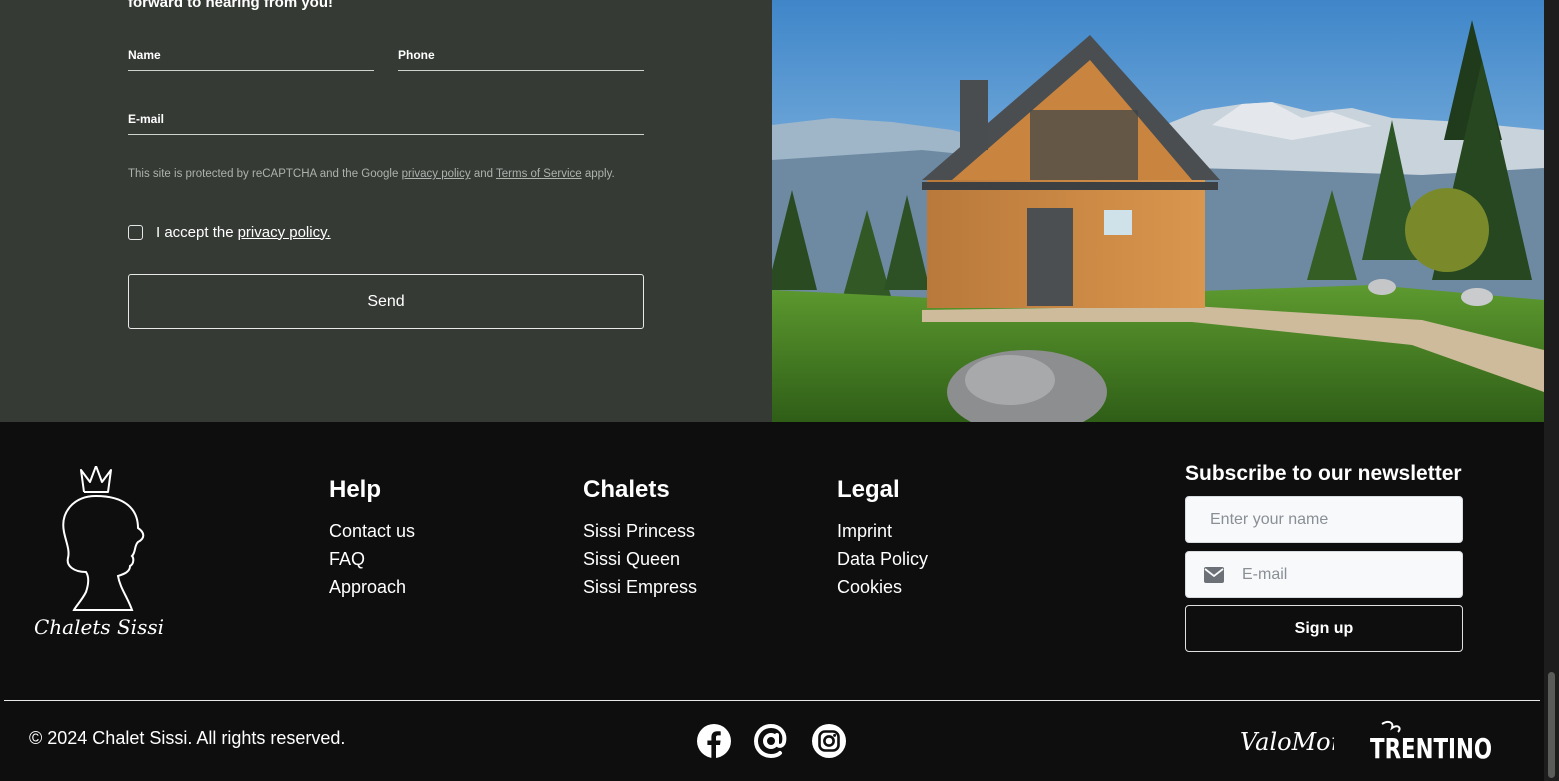 The height and width of the screenshot is (781, 1559). Describe the element at coordinates (1551, 390) in the screenshot. I see `page-scrollbar` at that location.